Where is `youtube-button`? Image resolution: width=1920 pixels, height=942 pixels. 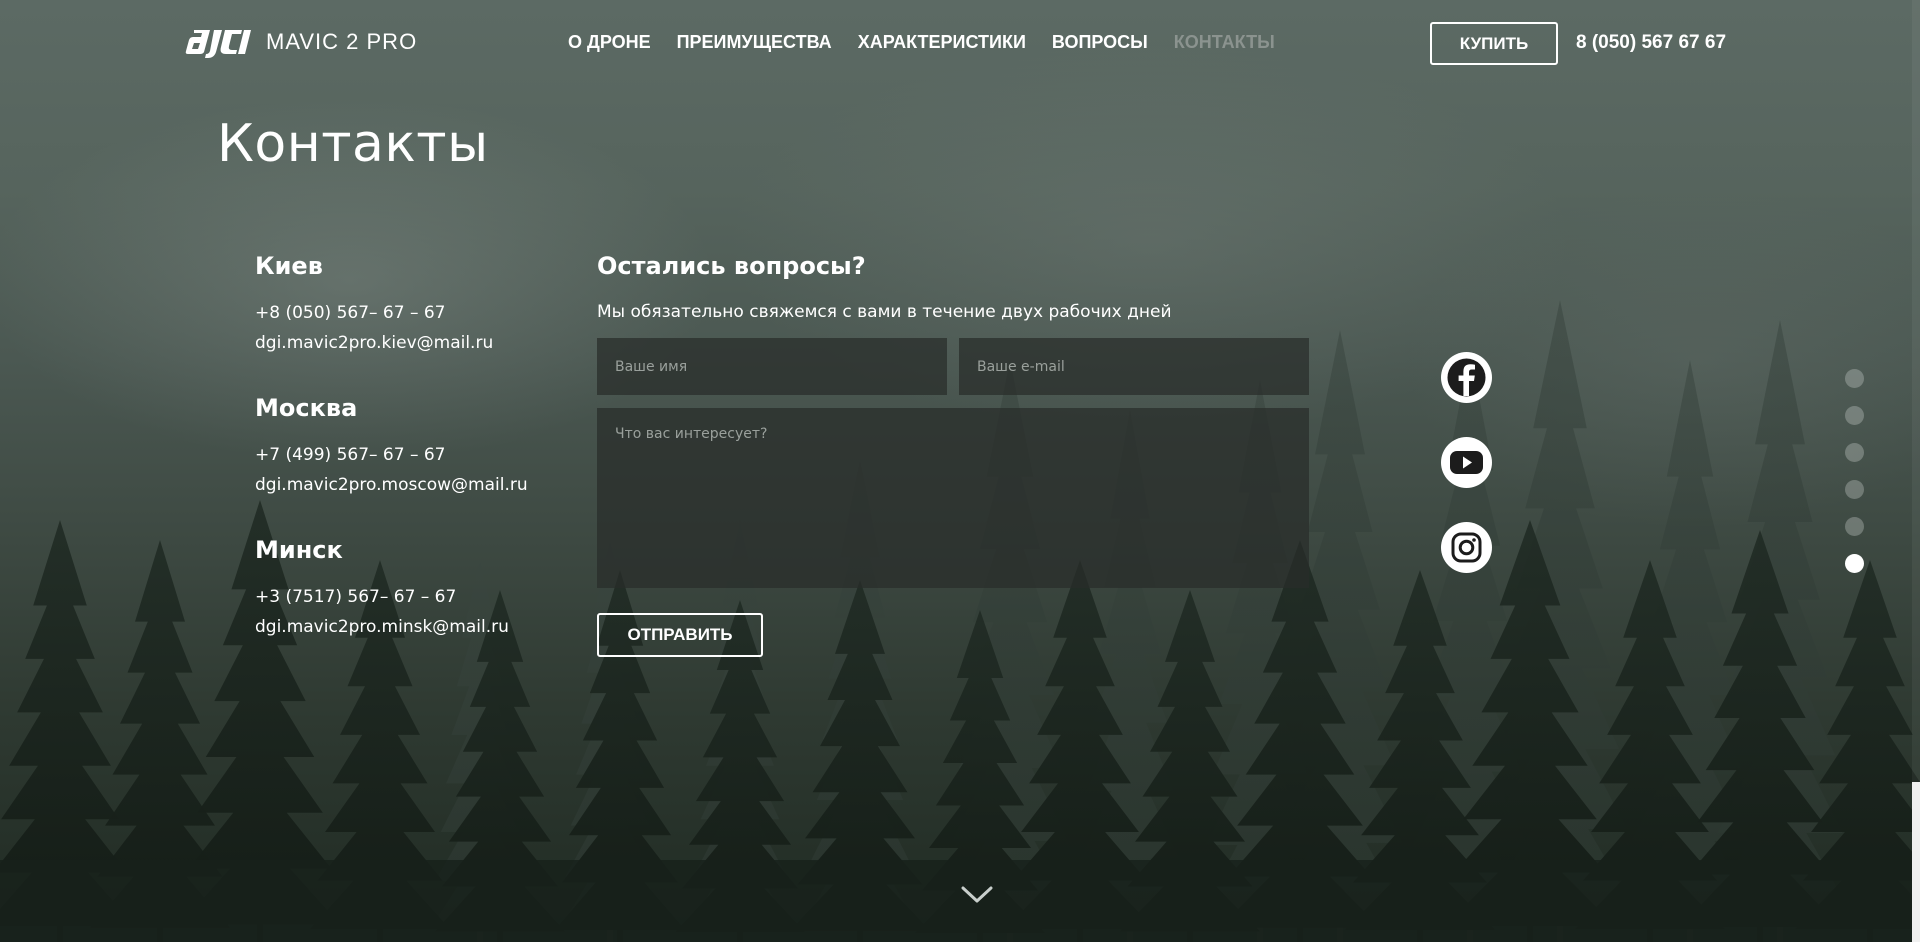
youtube-button is located at coordinates (1466, 462).